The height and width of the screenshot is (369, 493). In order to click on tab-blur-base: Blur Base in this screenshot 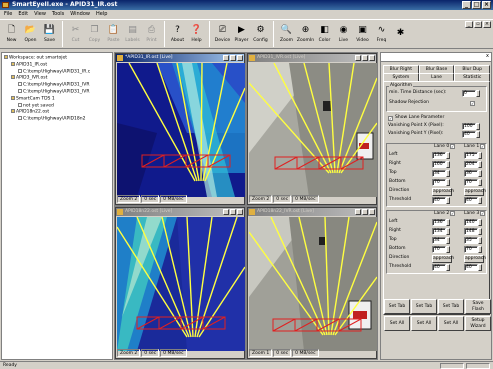, I will do `click(436, 69)`.